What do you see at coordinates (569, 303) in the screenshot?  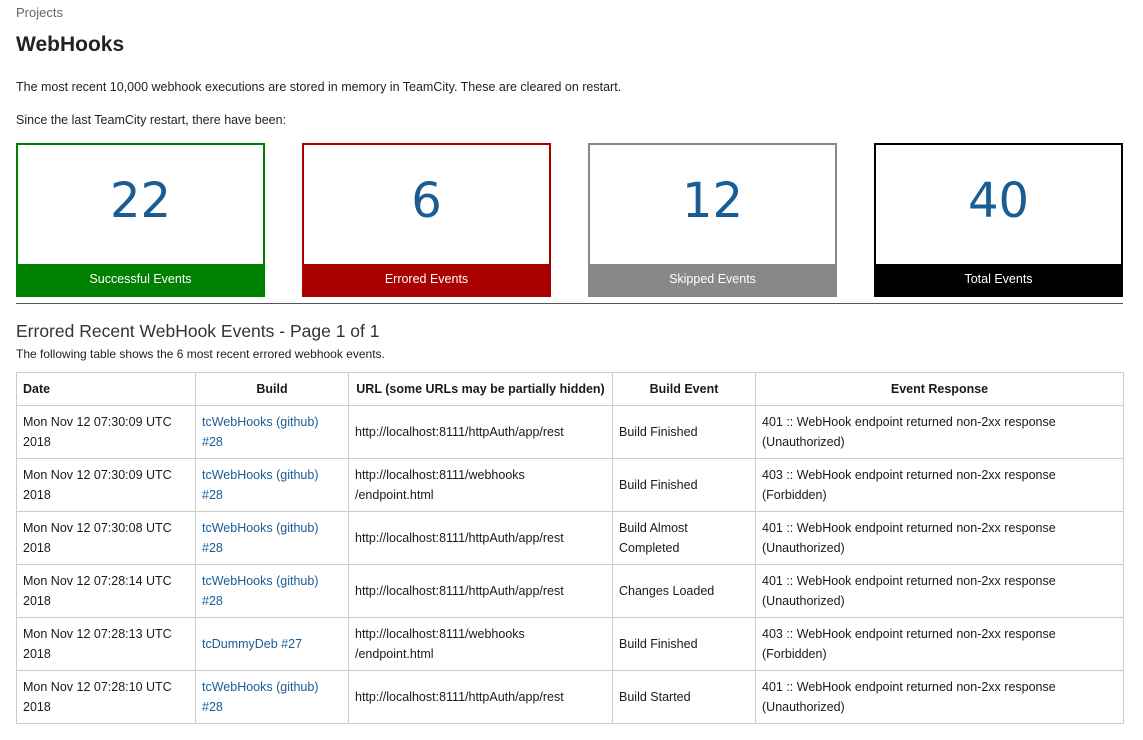 I see `divider` at bounding box center [569, 303].